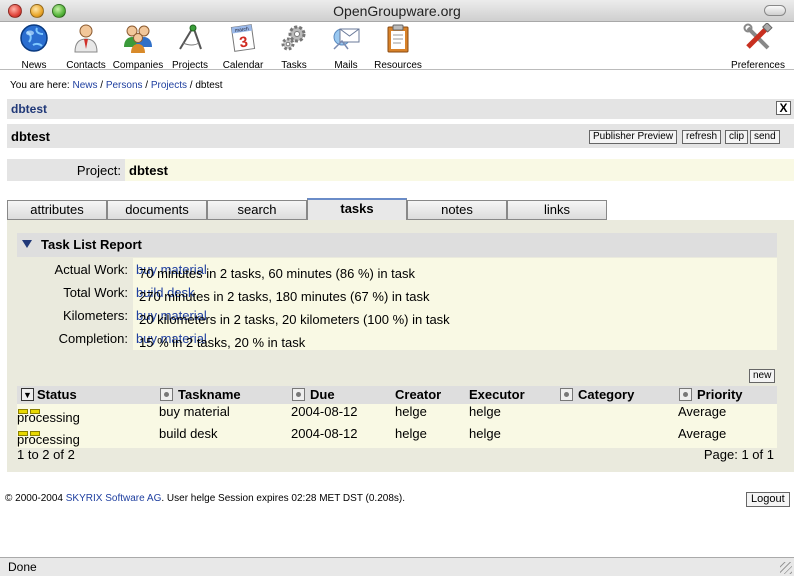 The image size is (794, 576). Describe the element at coordinates (91, 244) in the screenshot. I see `report-title: Task List Report` at that location.